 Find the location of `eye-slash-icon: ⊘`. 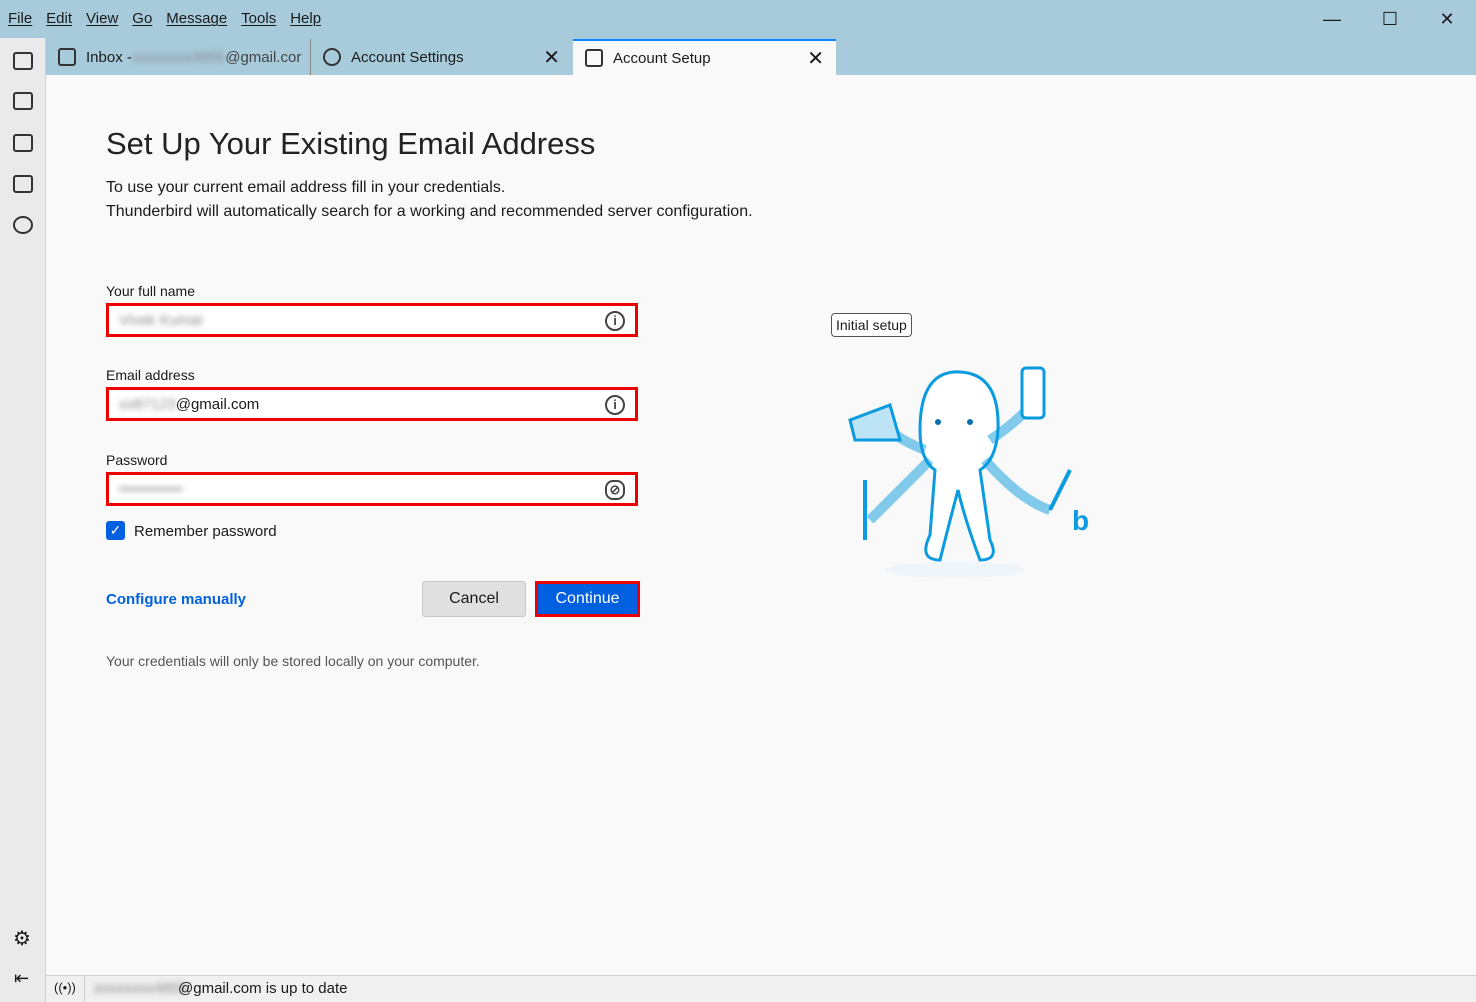

eye-slash-icon: ⊘ is located at coordinates (615, 490).